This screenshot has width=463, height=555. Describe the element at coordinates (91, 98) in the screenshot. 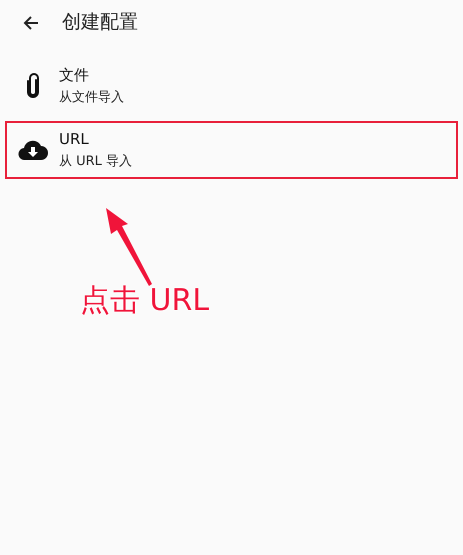

I see `option-subtitle: 从文件导入` at that location.